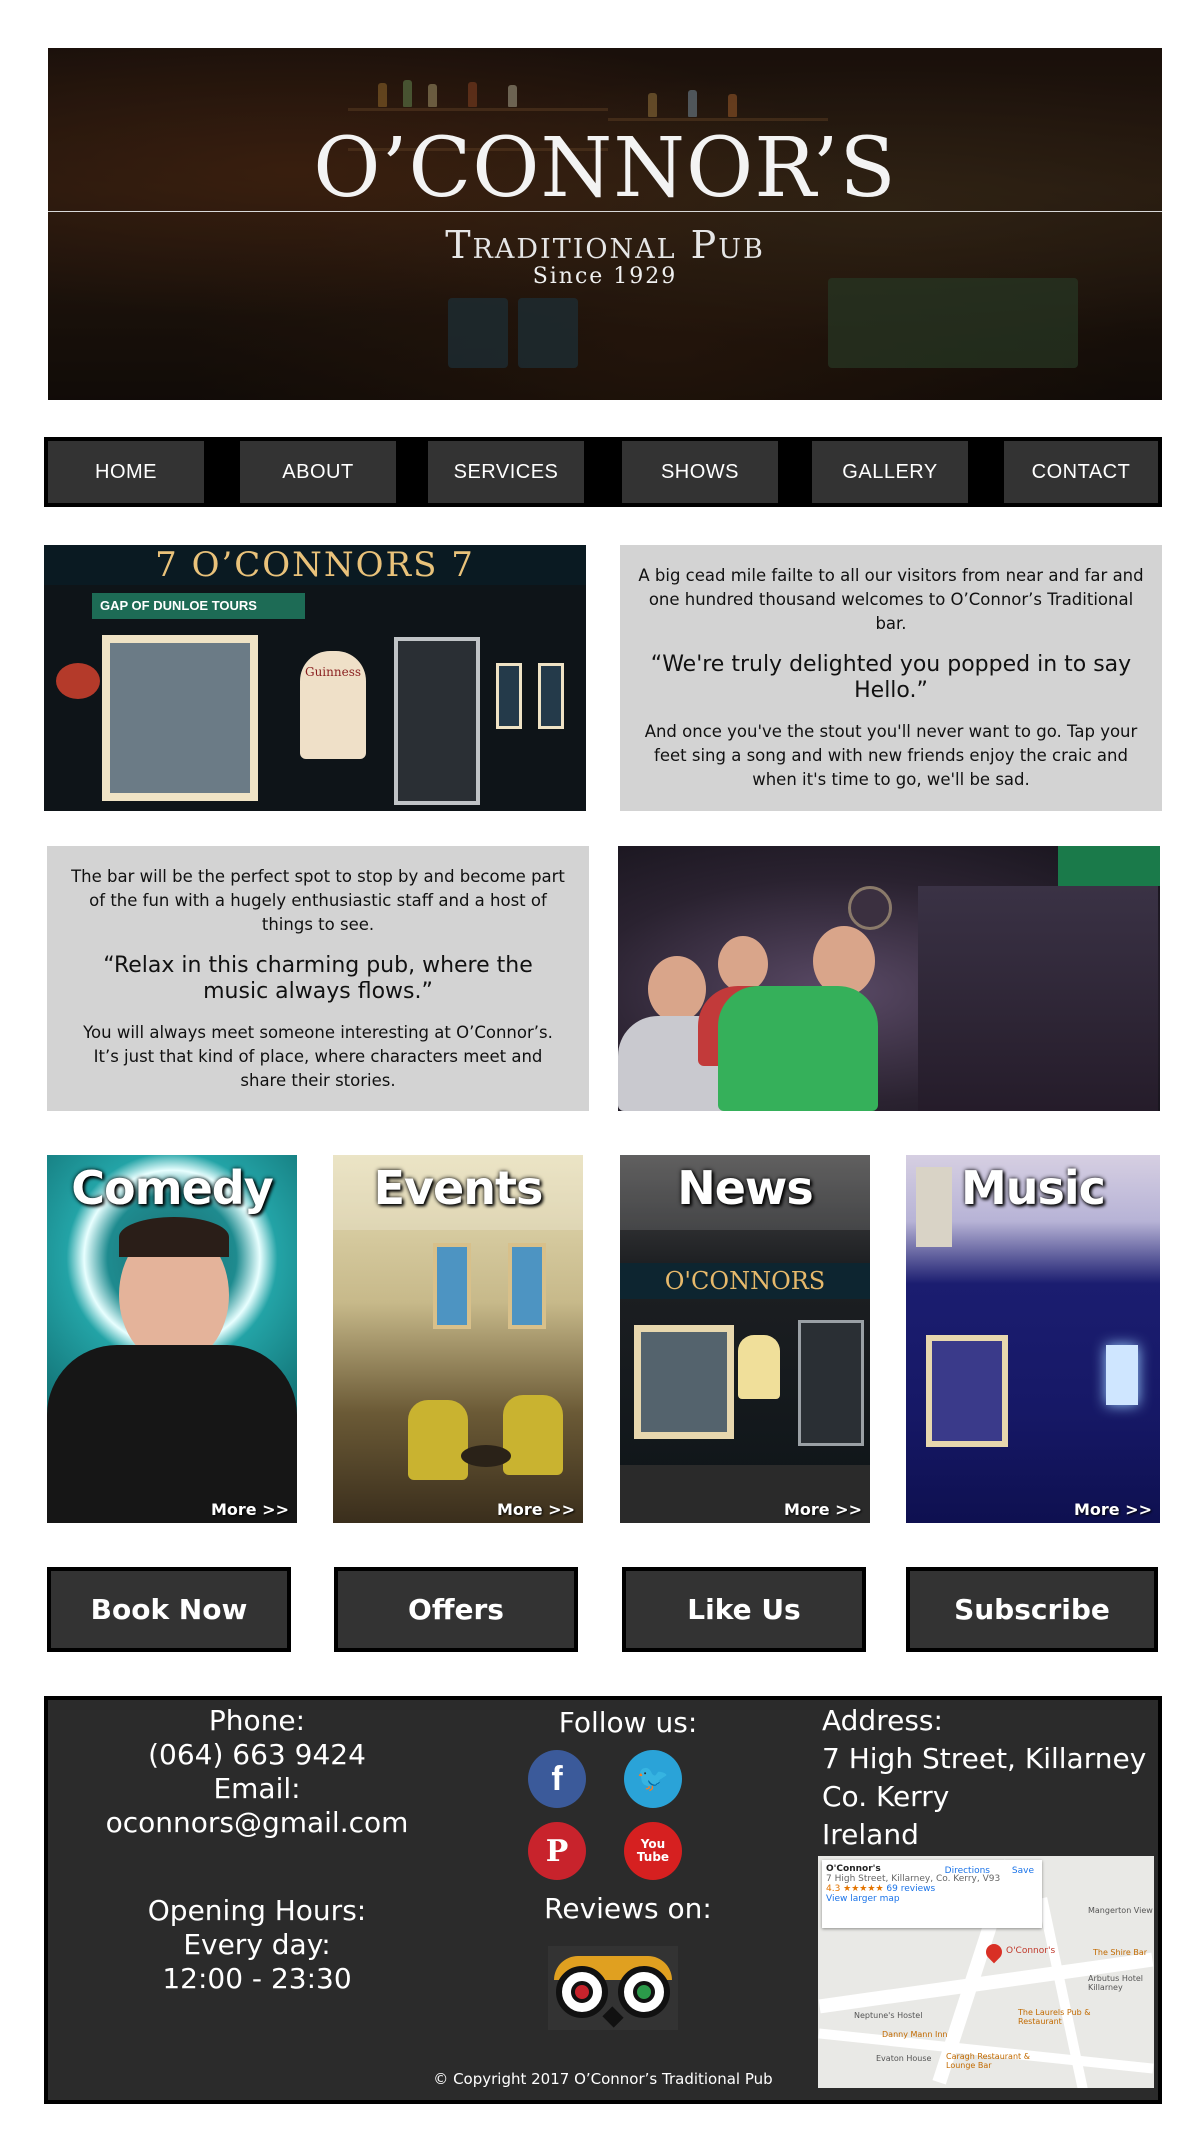  What do you see at coordinates (169, 1609) in the screenshot?
I see `book-now-button: Book Now` at bounding box center [169, 1609].